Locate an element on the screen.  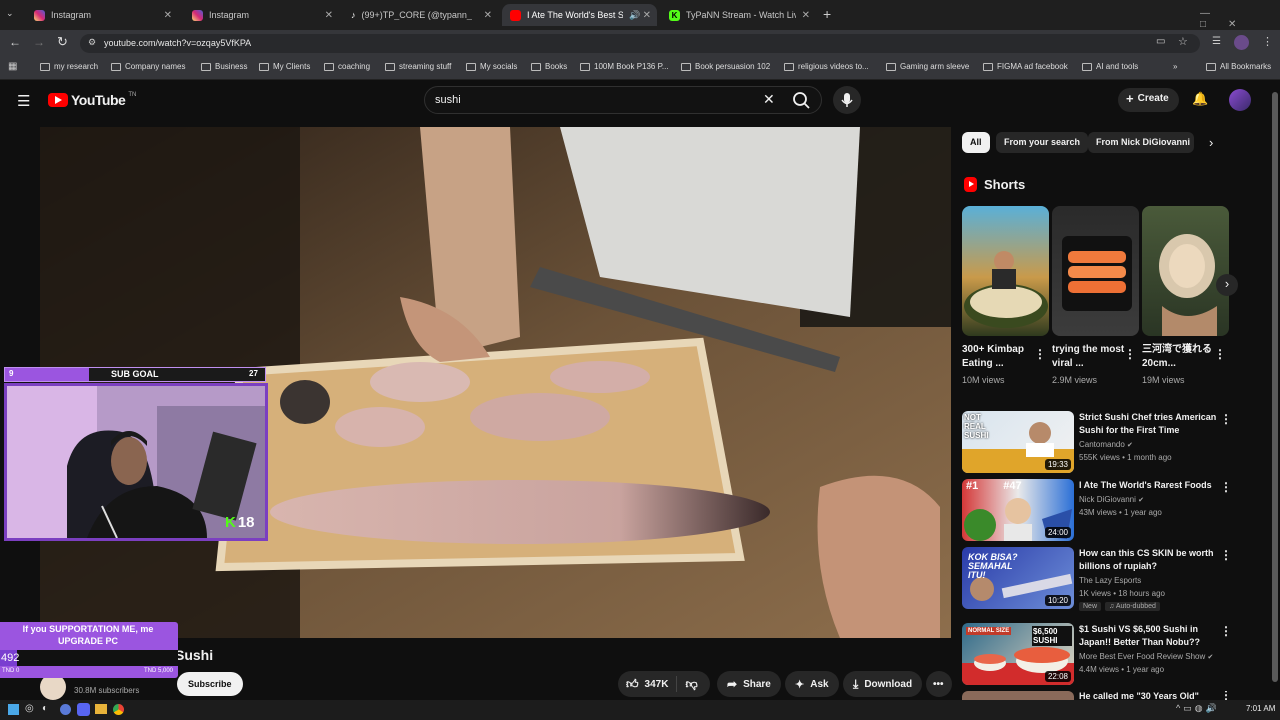
profile-avatar is located at coordinates (1241, 42).